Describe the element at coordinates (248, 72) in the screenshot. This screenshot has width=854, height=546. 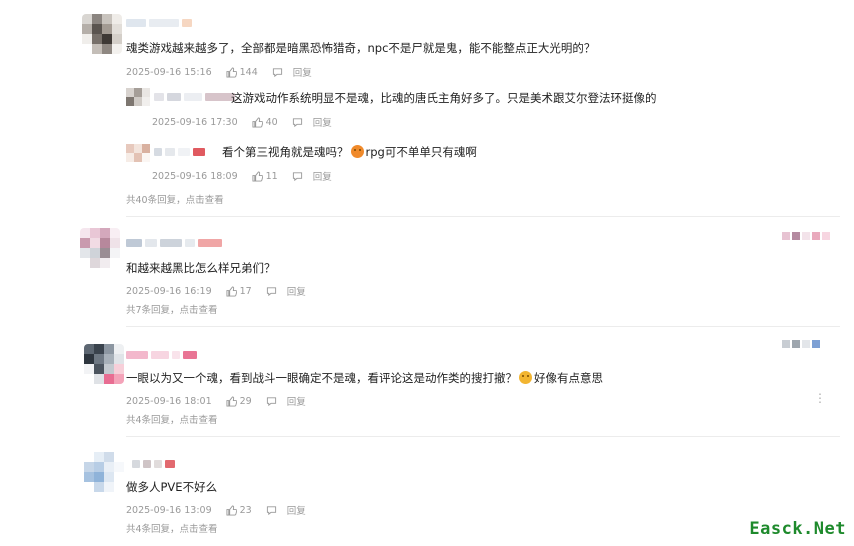
I see `like-count: 144` at that location.